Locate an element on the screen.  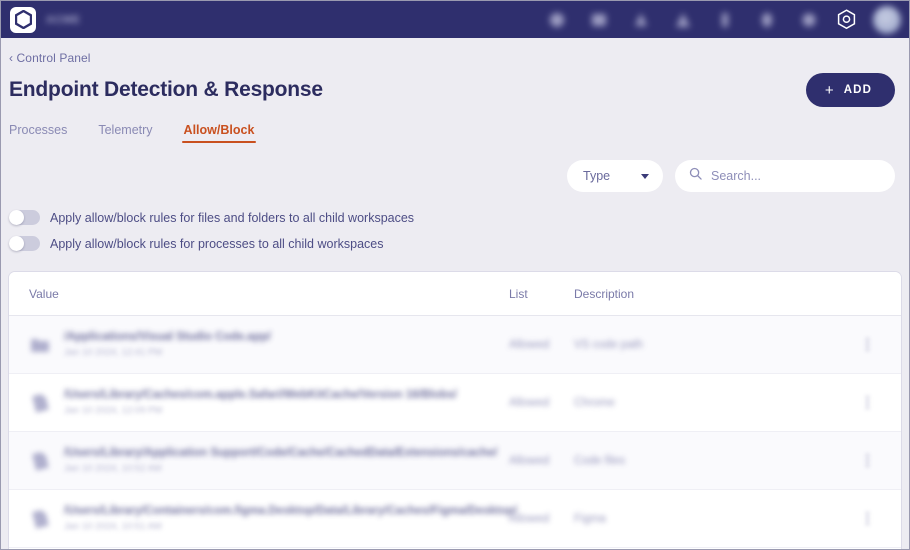
top-nav-icon-group is located at coordinates (683, 19).